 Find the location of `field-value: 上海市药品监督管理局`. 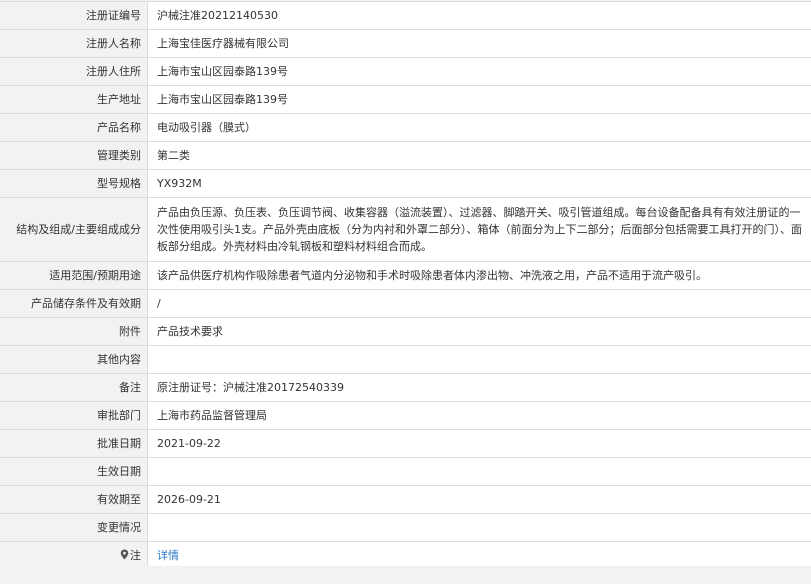

field-value: 上海市药品监督管理局 is located at coordinates (479, 415).